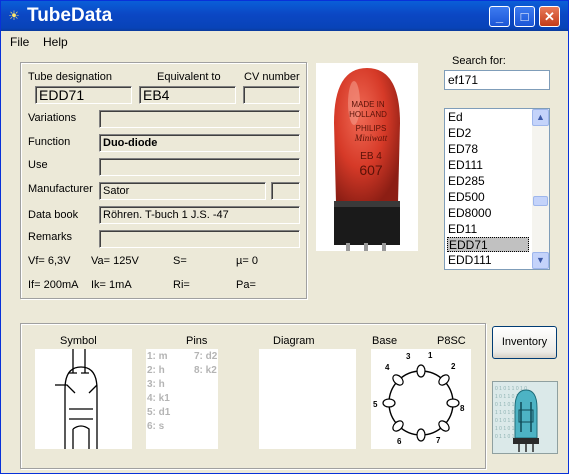  What do you see at coordinates (488, 149) in the screenshot?
I see `list-item: ED78` at bounding box center [488, 149].